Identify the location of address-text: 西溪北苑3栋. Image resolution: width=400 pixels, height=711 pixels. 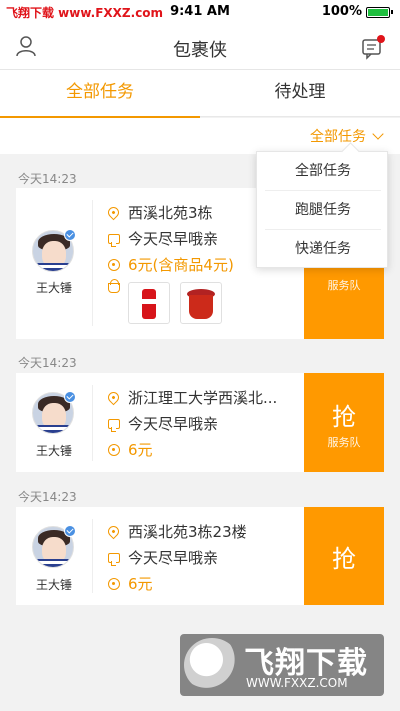
(170, 213).